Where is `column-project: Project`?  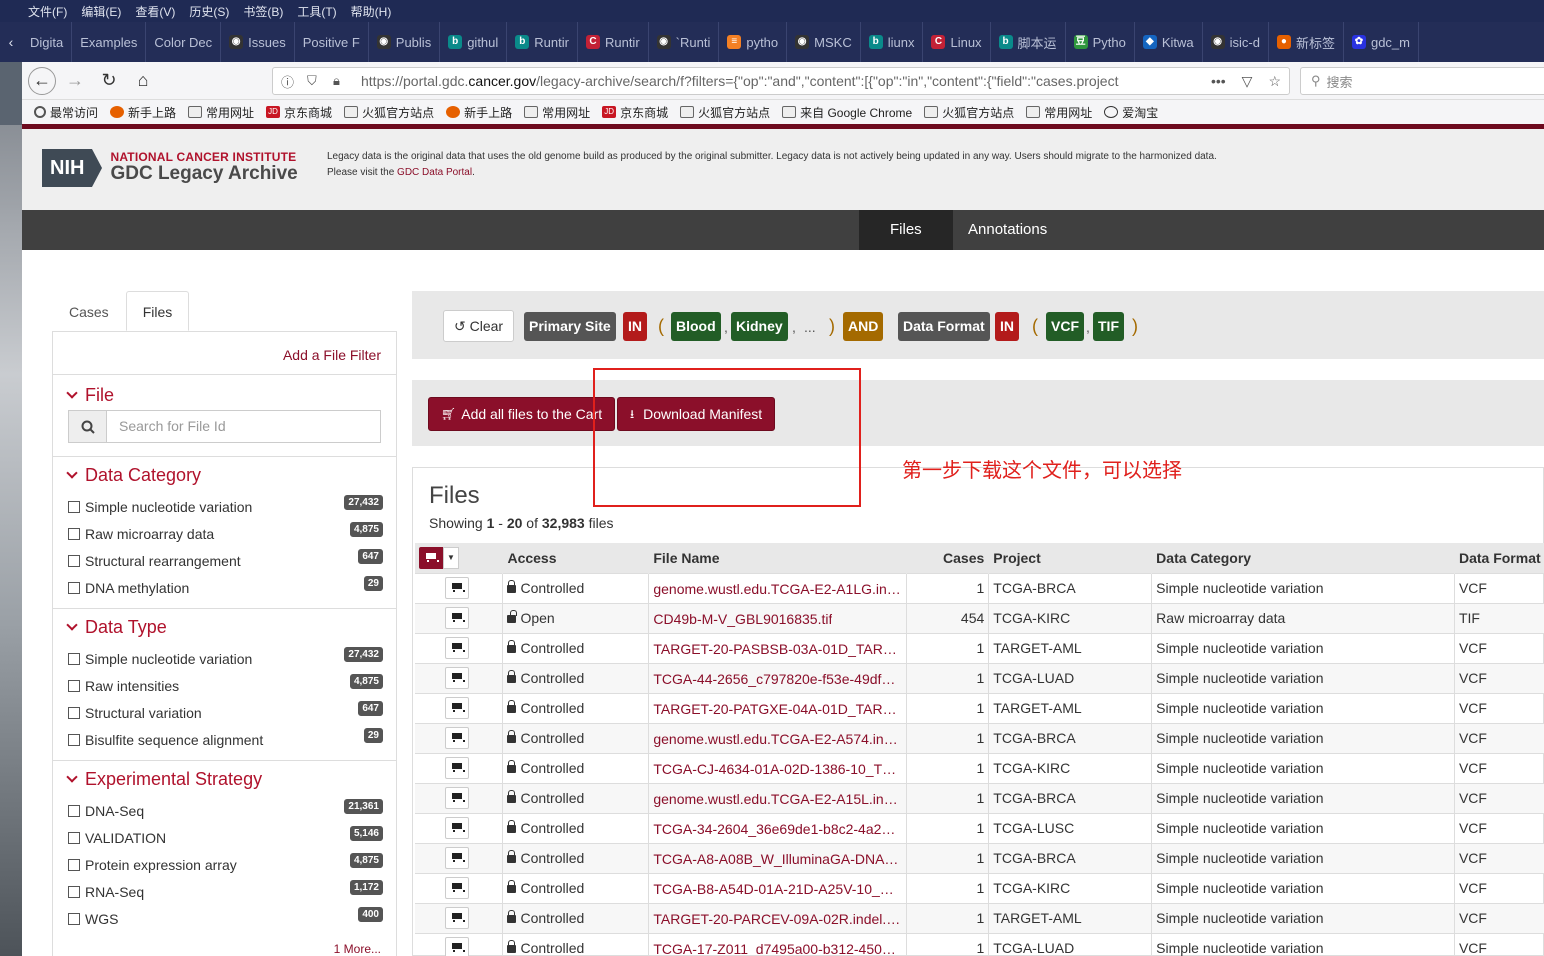
column-project: Project is located at coordinates (1070, 558).